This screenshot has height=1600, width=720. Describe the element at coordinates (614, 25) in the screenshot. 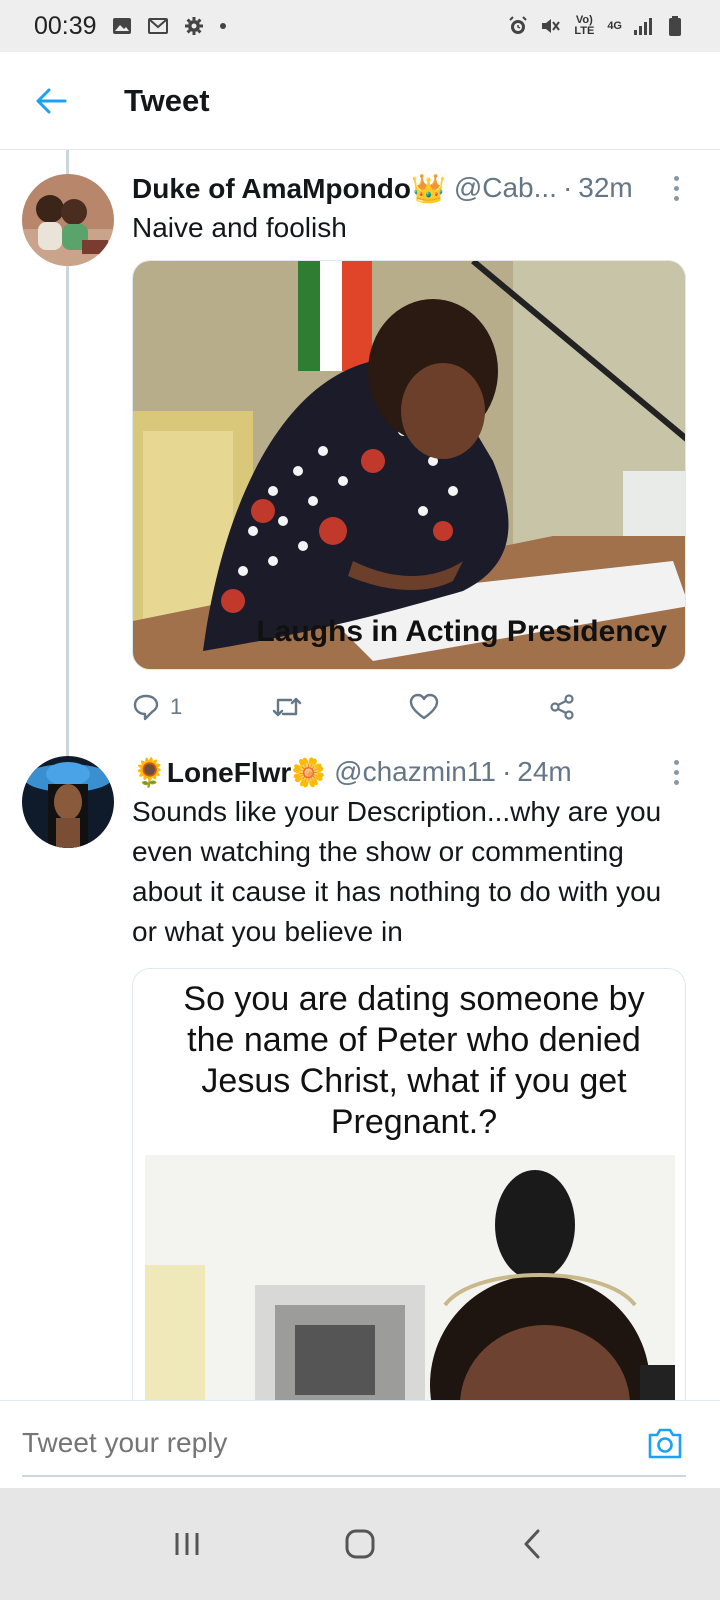

I see `4g-icon: 4G` at that location.